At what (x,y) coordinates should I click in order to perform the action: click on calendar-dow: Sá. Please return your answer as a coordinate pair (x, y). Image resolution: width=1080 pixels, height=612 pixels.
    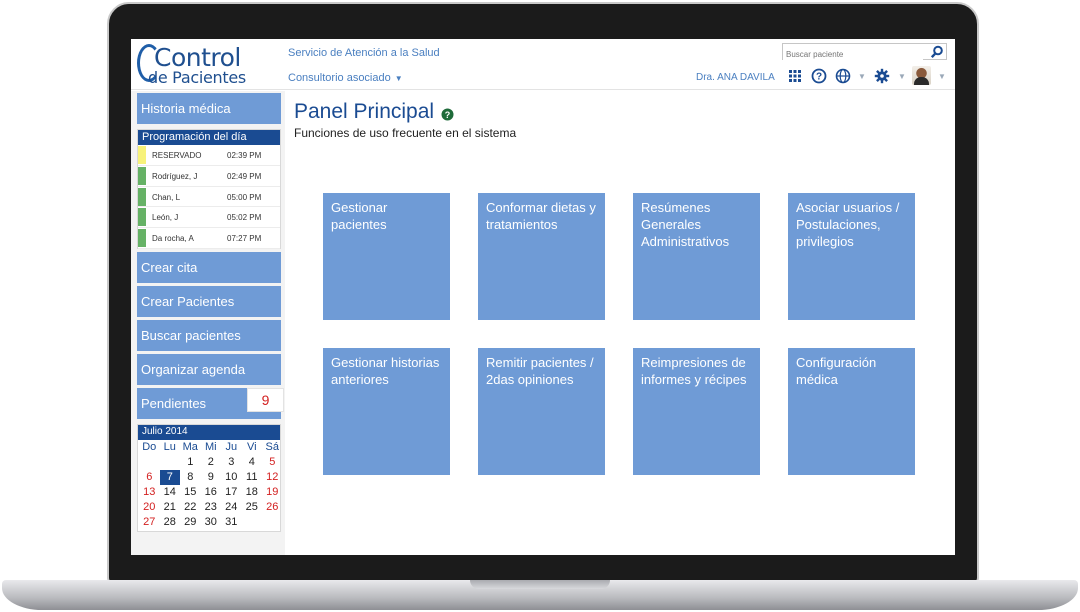
    Looking at the image, I should click on (272, 447).